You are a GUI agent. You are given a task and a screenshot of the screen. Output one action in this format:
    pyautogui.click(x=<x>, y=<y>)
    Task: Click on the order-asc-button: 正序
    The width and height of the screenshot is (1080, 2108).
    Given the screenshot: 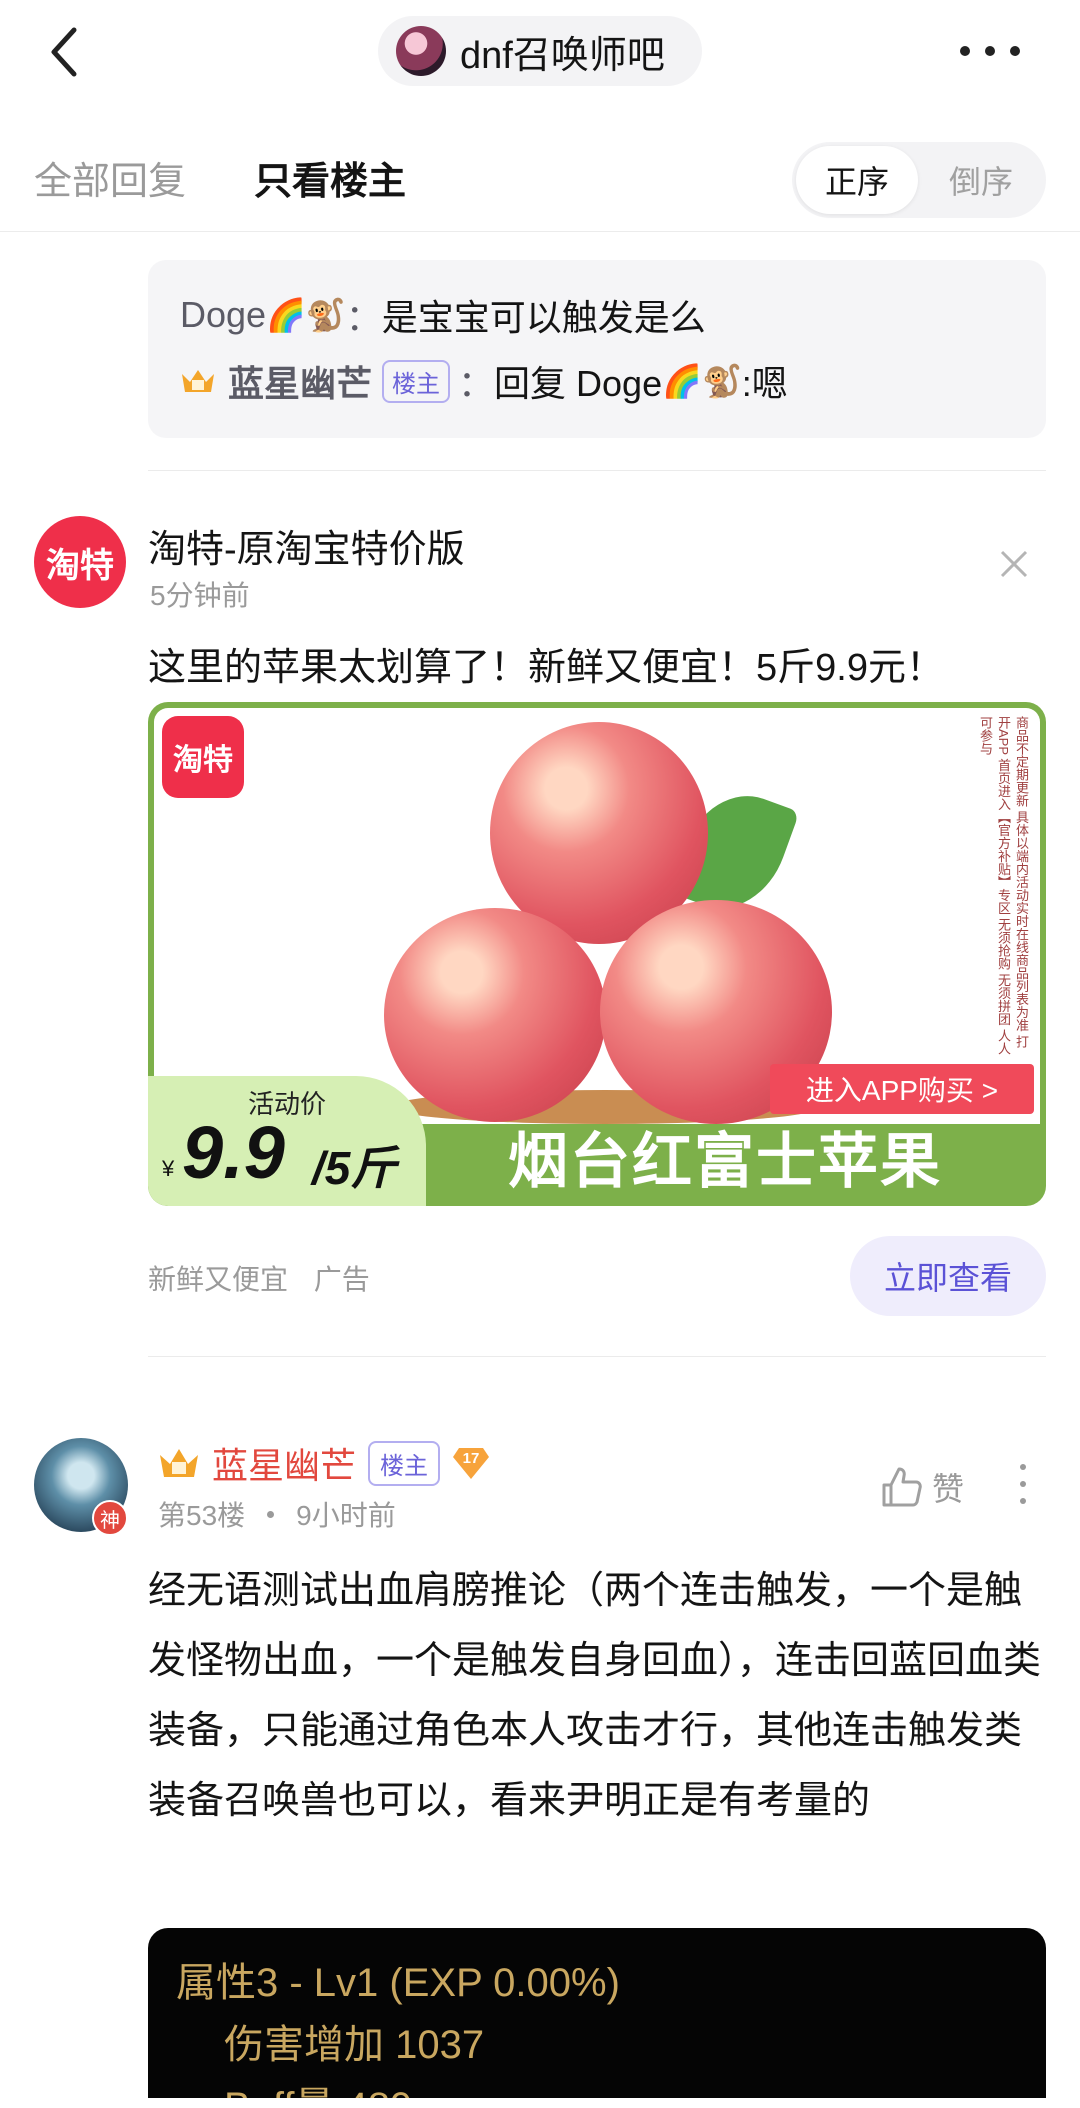 What is the action you would take?
    pyautogui.click(x=857, y=180)
    